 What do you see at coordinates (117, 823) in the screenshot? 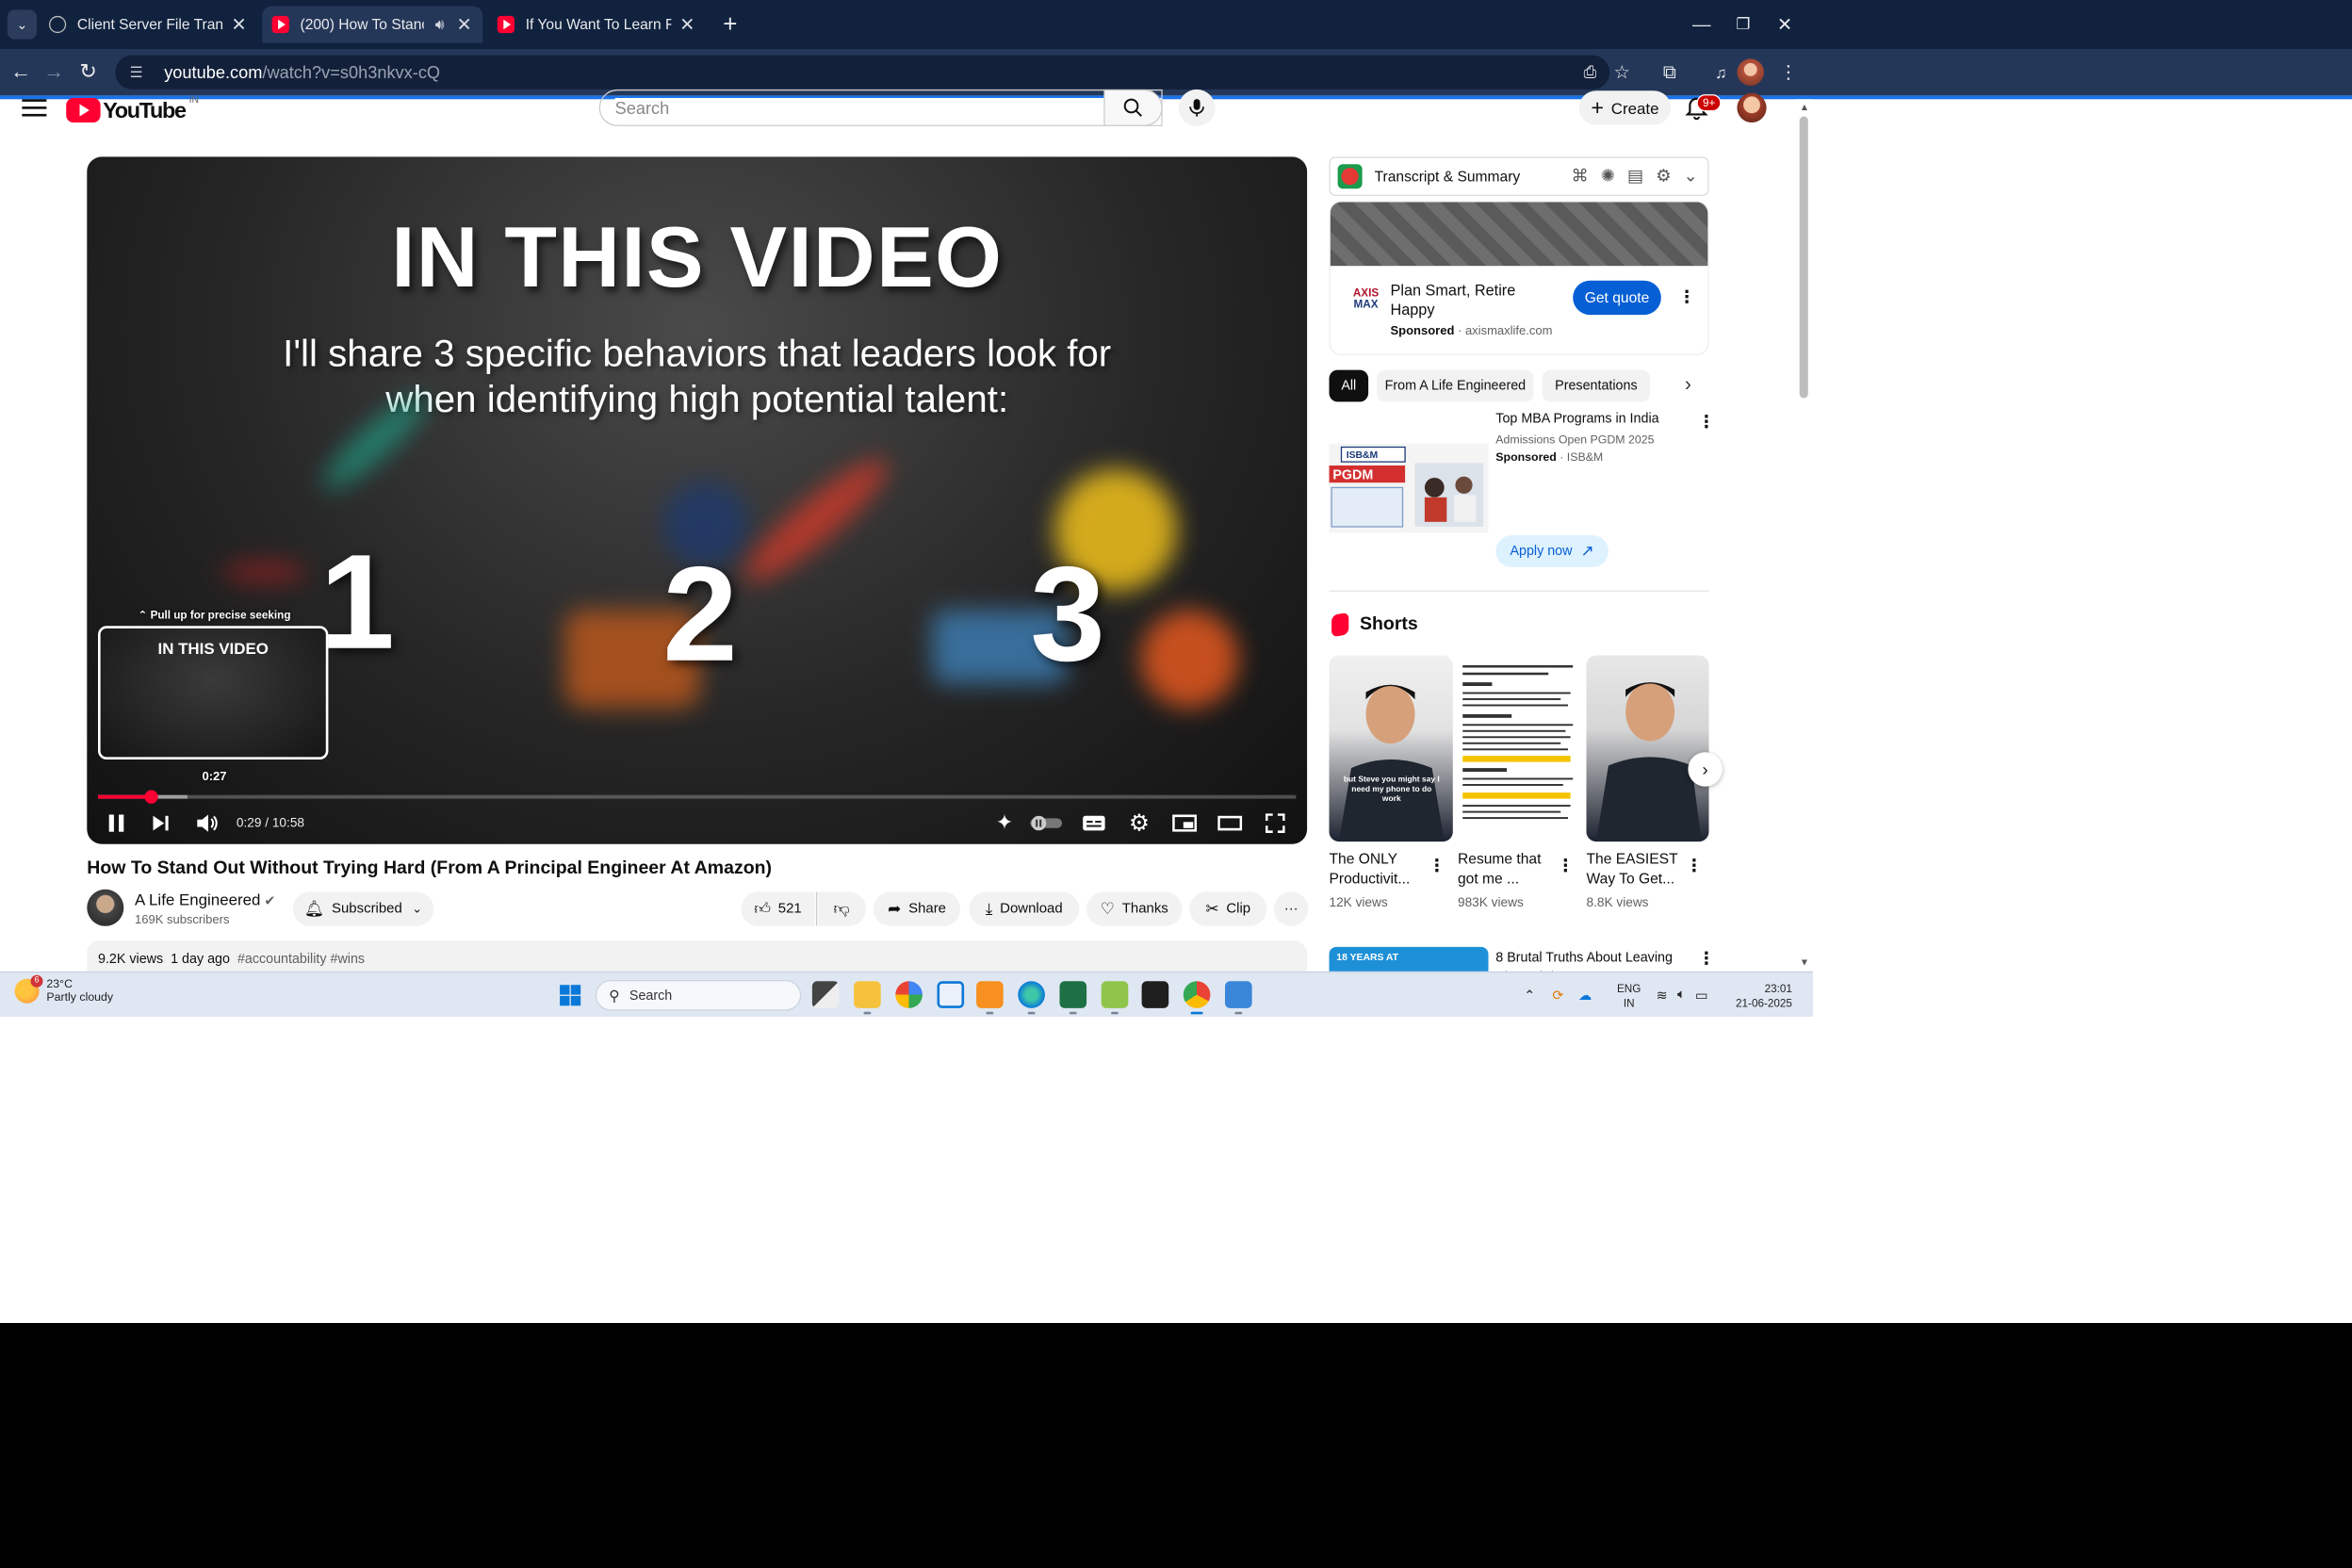
I see `pause-button` at bounding box center [117, 823].